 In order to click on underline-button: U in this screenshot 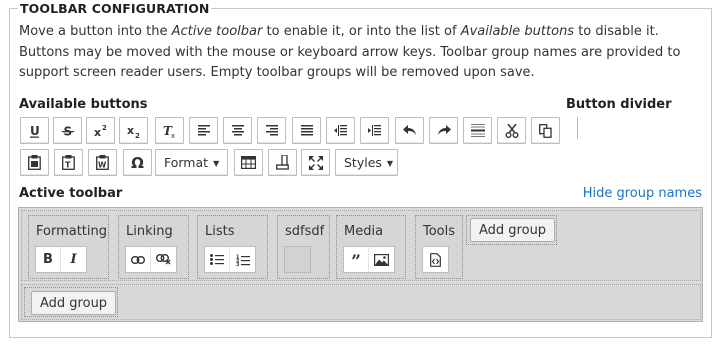, I will do `click(34, 130)`.